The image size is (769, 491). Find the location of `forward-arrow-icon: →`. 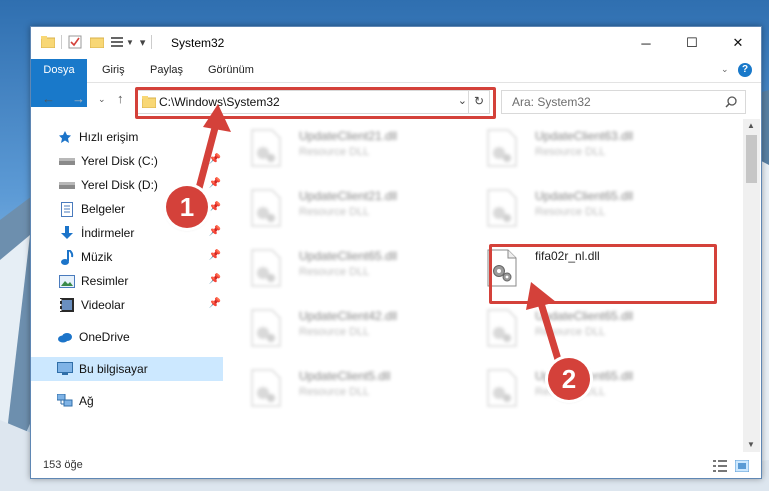

forward-arrow-icon: → is located at coordinates (78, 98).